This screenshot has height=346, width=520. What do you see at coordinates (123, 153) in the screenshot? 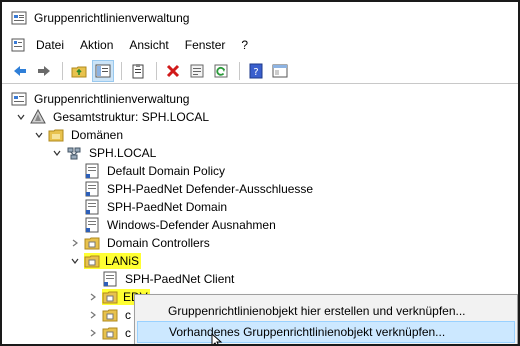
I see `tree-node-label: SPH.LOCAL` at bounding box center [123, 153].